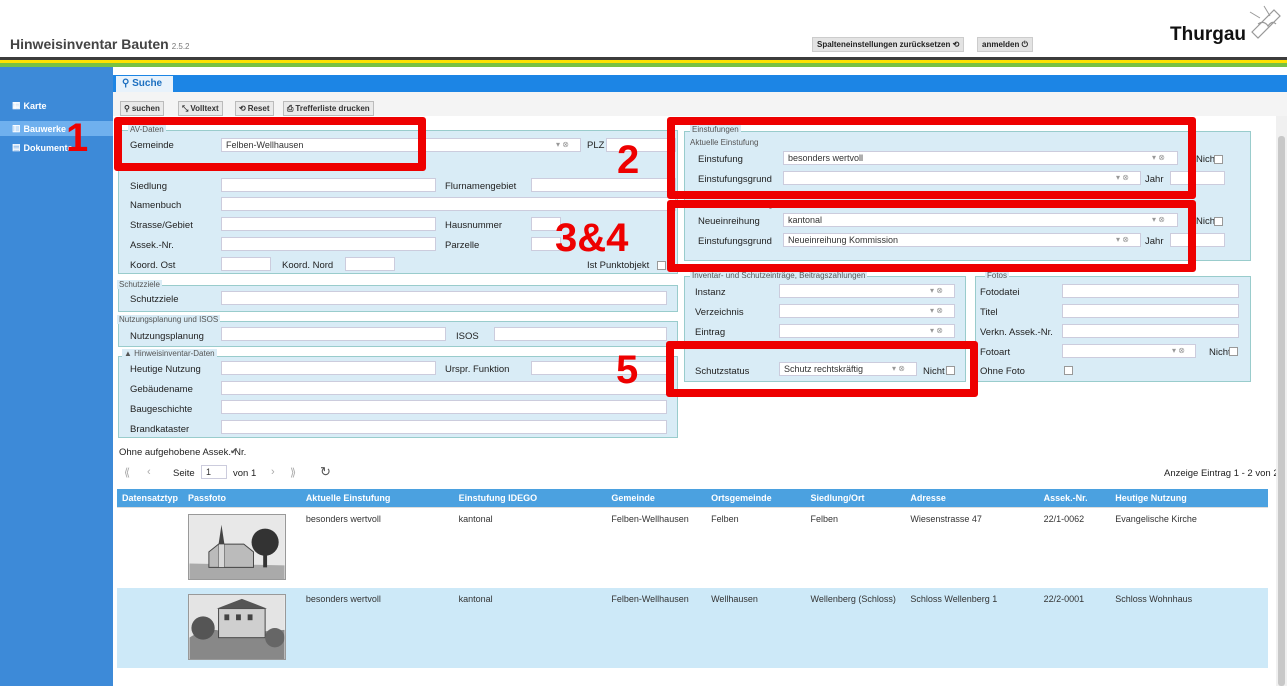 Image resolution: width=1287 pixels, height=686 pixels. Describe the element at coordinates (377, 498) in the screenshot. I see `col-aktuelle-einstufung: Aktuelle Einstufung` at that location.